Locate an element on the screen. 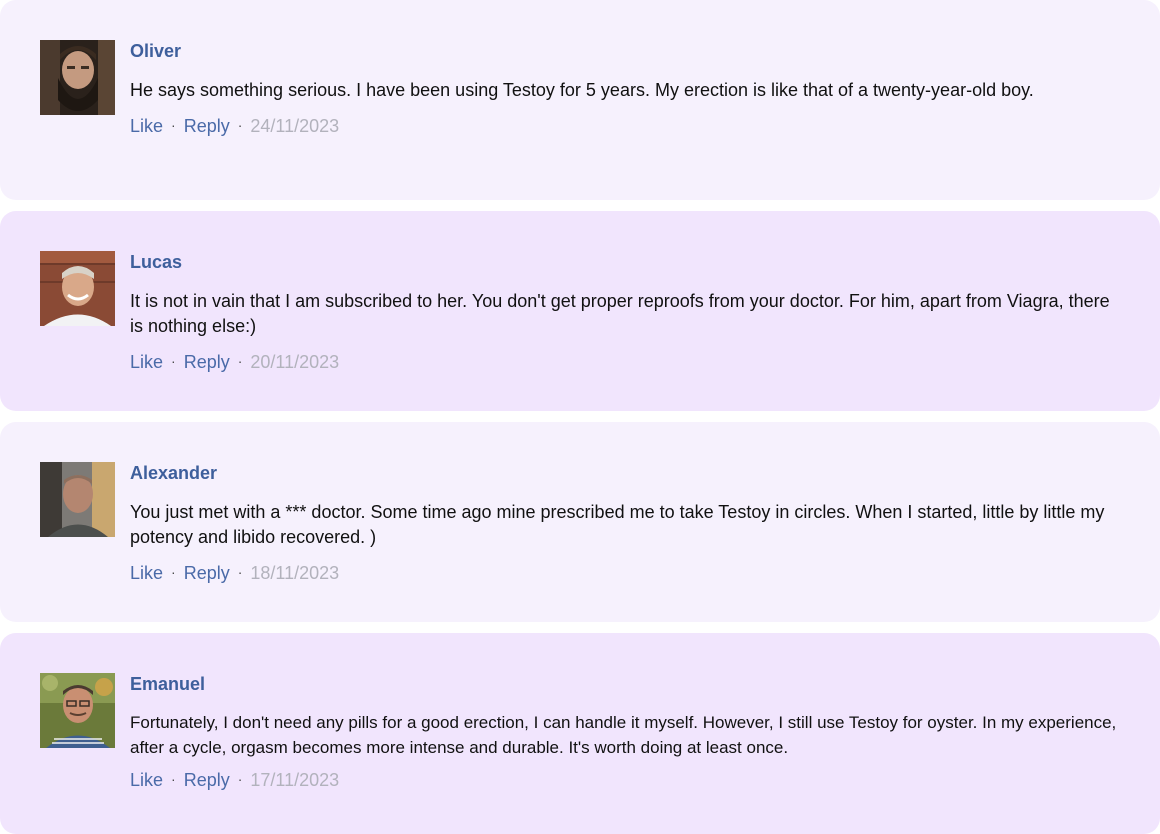  comment-actions: Like · Reply · 17/11/2023 is located at coordinates (625, 780).